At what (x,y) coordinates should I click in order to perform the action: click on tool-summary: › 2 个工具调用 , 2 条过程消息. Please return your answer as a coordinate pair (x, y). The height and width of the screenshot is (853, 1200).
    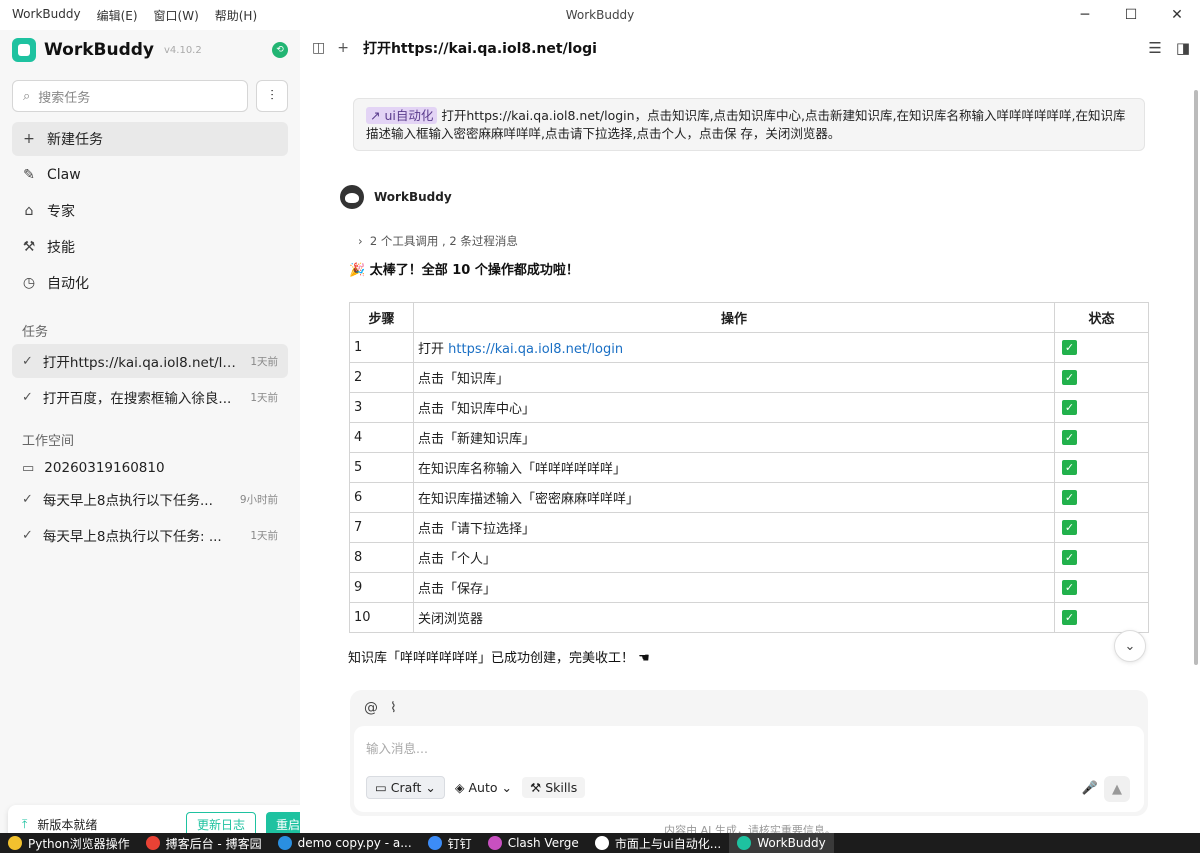
    Looking at the image, I should click on (438, 241).